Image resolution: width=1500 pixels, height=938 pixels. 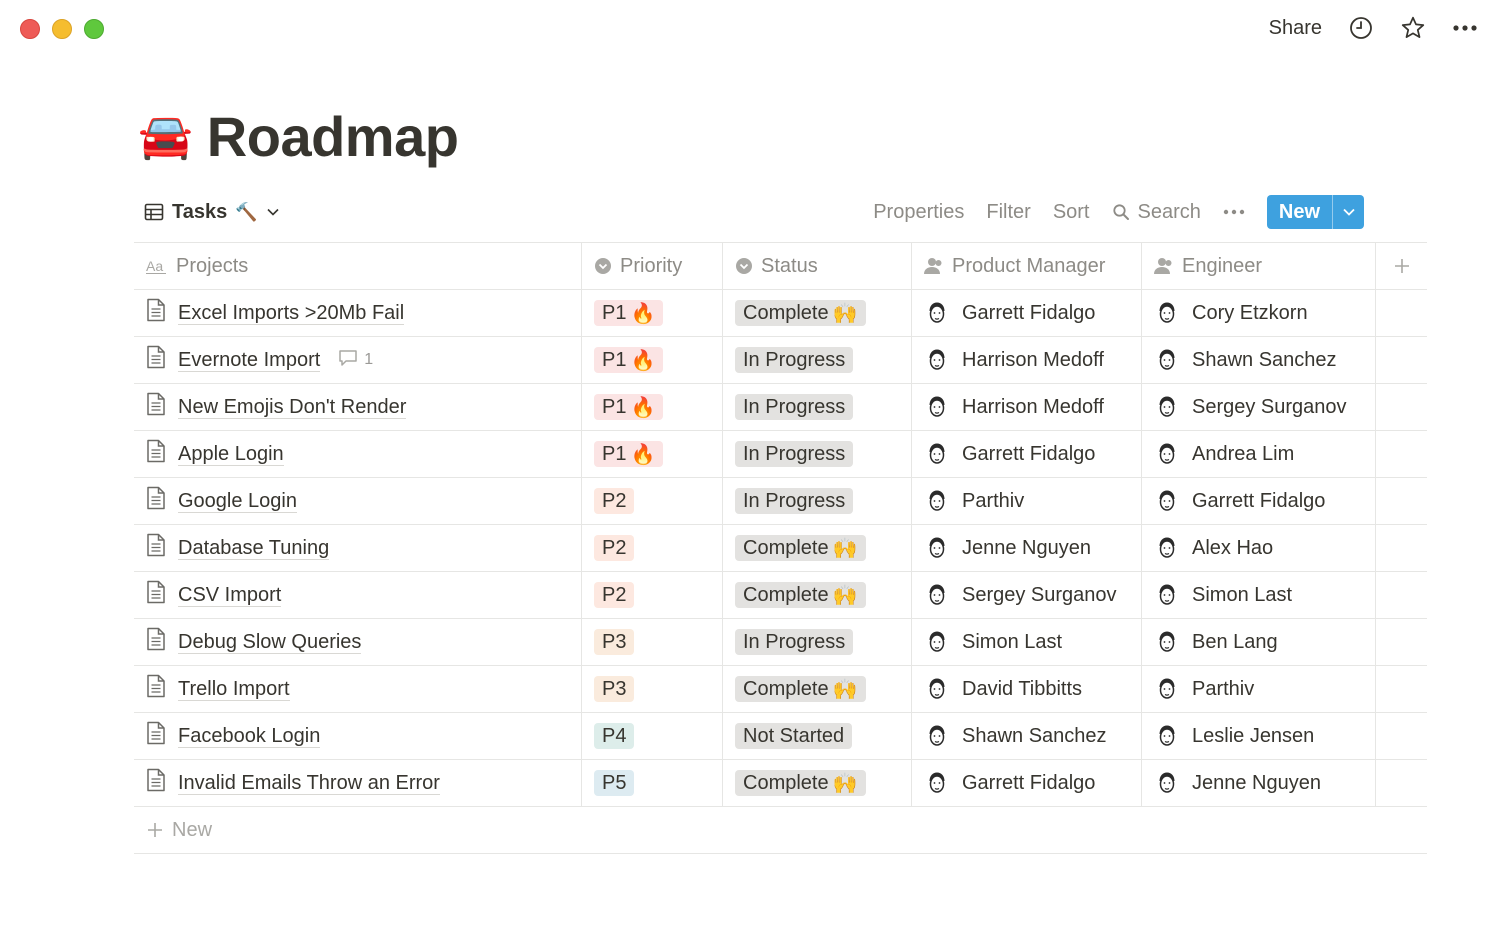 What do you see at coordinates (1259, 313) in the screenshot?
I see `engineer-cell: Cory Etzkorn` at bounding box center [1259, 313].